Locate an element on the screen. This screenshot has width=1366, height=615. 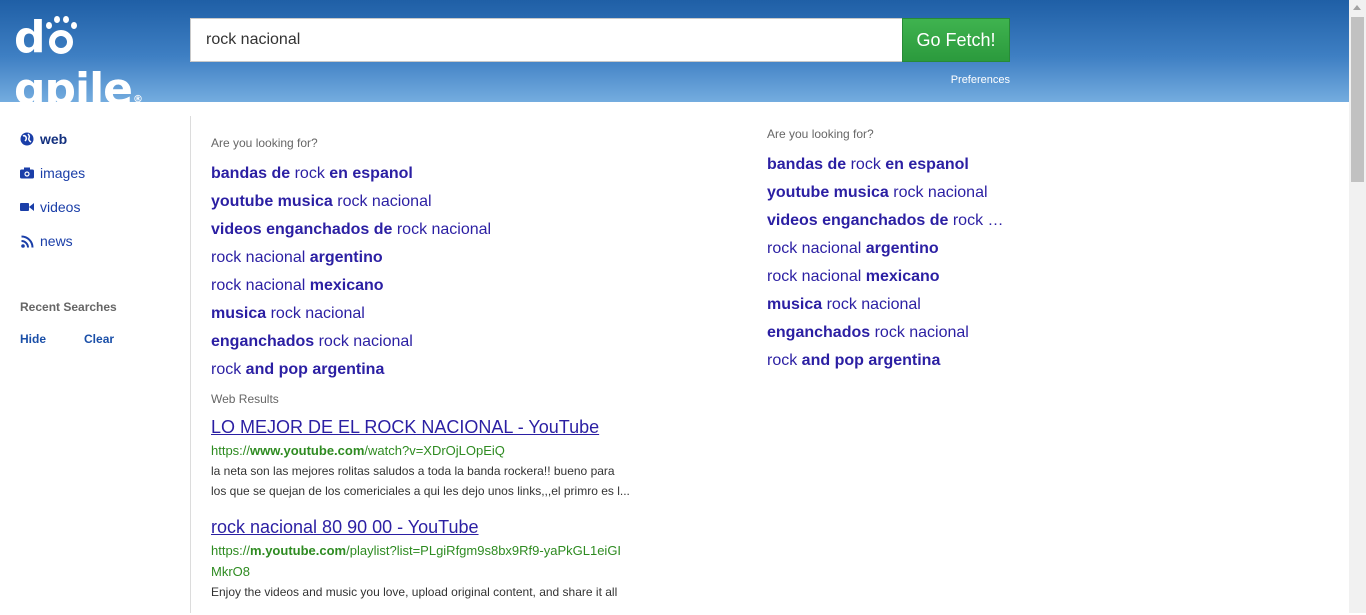
video-camera-icon is located at coordinates (27, 207).